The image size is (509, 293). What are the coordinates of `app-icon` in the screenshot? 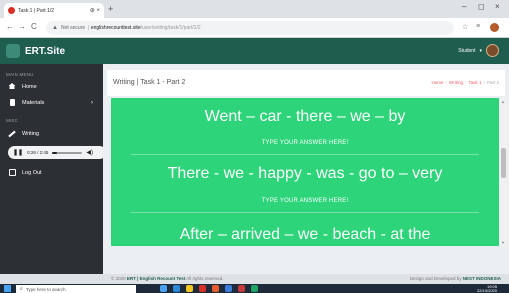 It's located at (215, 288).